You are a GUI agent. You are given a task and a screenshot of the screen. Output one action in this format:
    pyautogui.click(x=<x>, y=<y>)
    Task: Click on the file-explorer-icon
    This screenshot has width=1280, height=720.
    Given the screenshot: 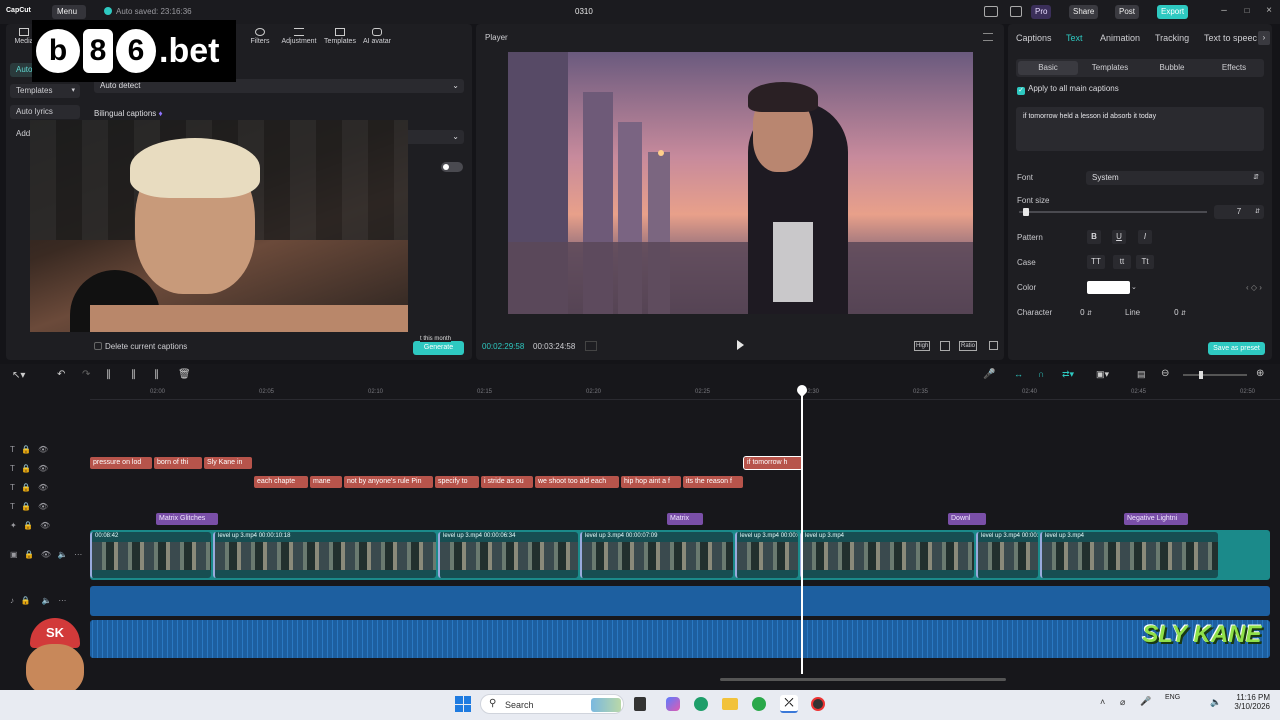 What is the action you would take?
    pyautogui.click(x=730, y=704)
    